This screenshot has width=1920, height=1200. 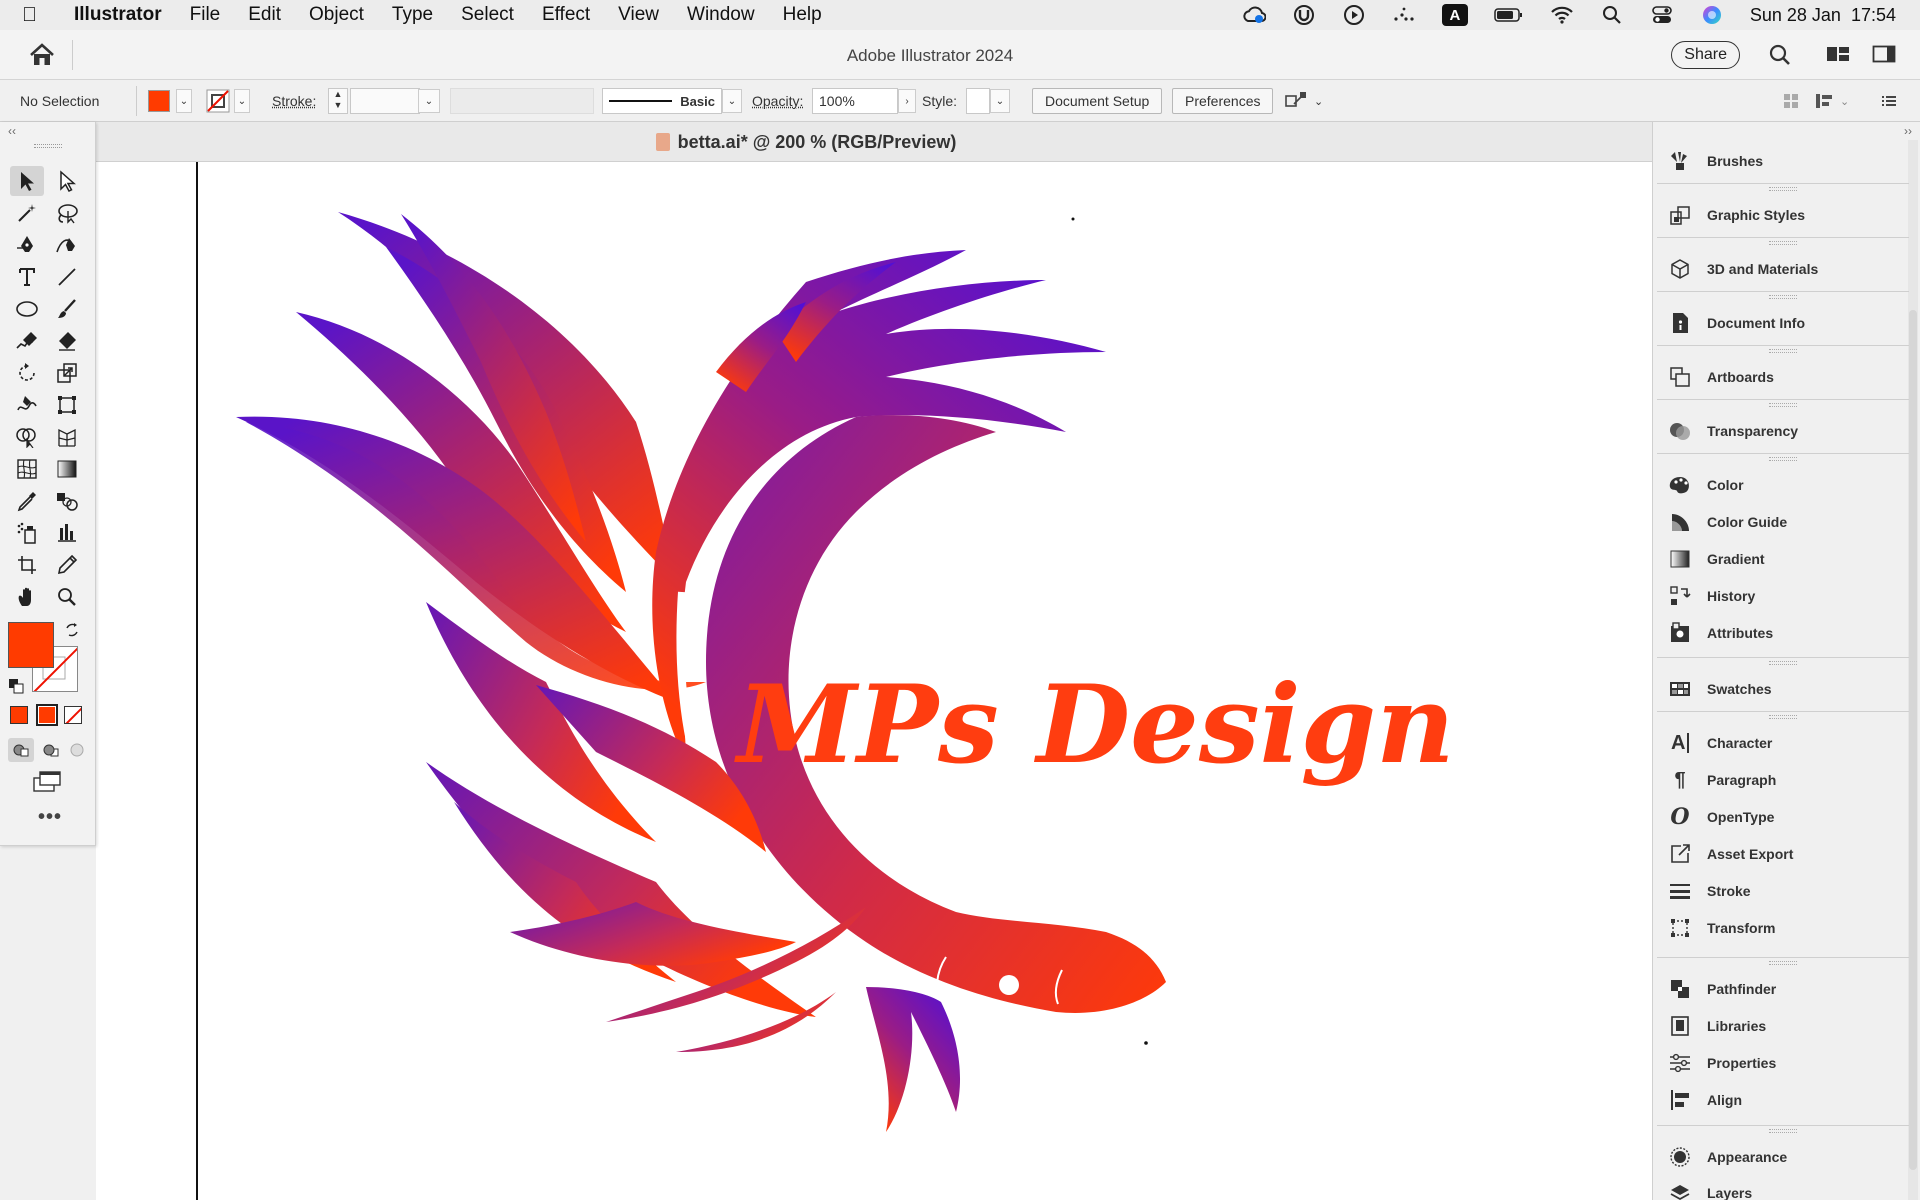 What do you see at coordinates (51, 750) in the screenshot?
I see `draw-behind-icon` at bounding box center [51, 750].